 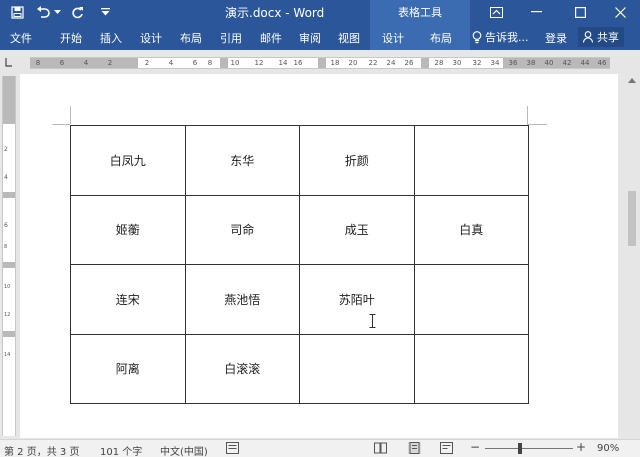 I want to click on word-count: 101 个字, so click(x=121, y=450).